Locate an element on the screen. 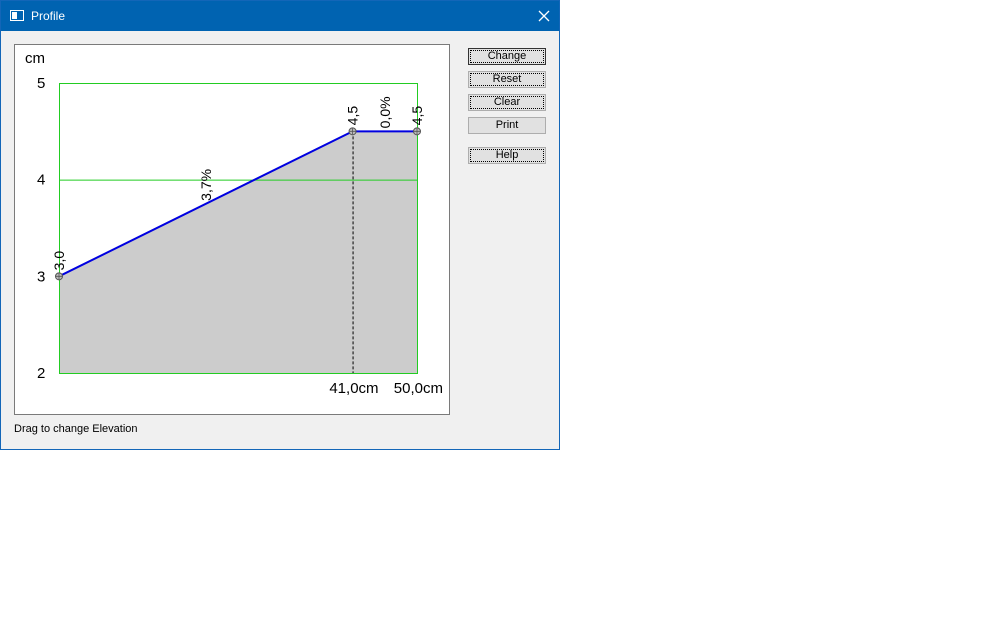  segment-slope-label: 3,7% is located at coordinates (206, 185).